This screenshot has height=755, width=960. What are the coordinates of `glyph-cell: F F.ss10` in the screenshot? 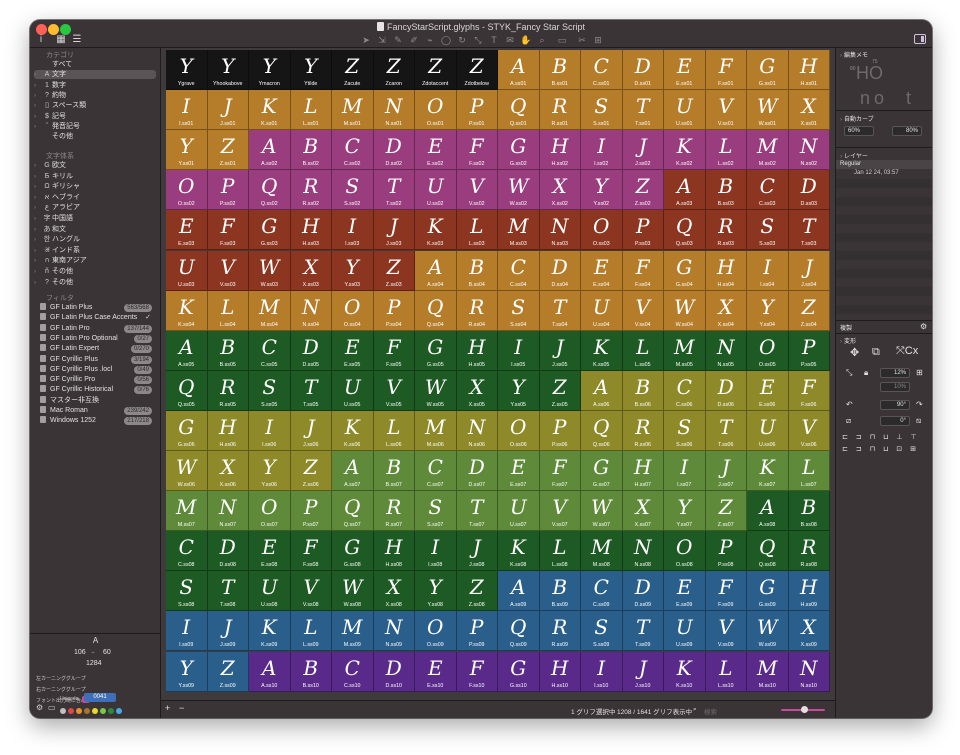 It's located at (477, 671).